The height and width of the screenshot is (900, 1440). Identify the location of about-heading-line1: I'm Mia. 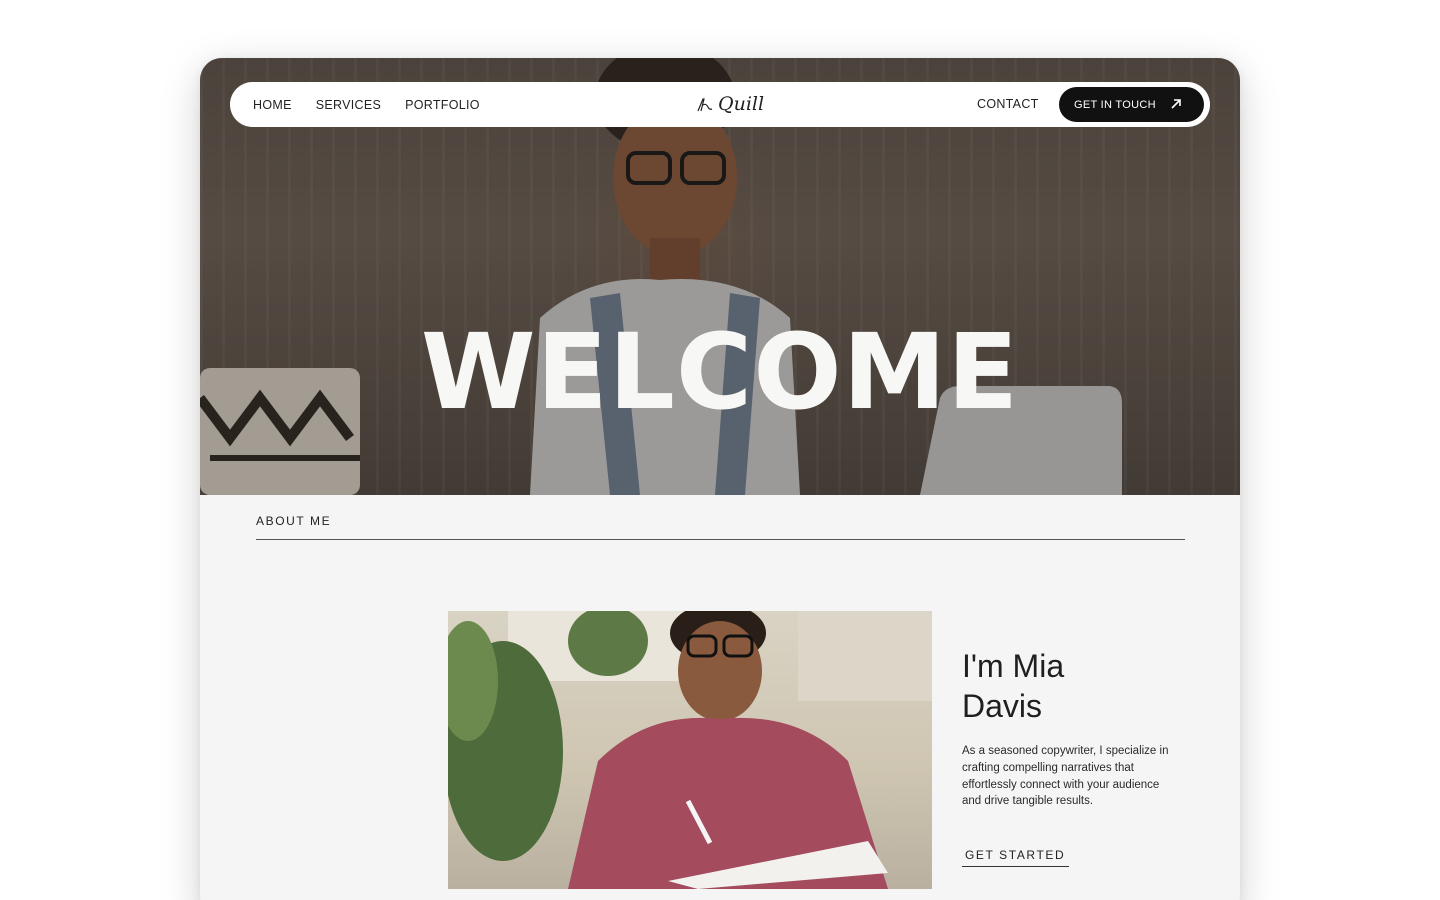
(1013, 666).